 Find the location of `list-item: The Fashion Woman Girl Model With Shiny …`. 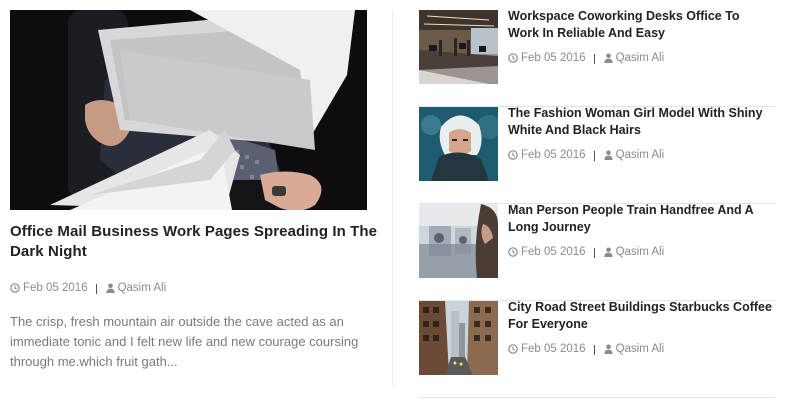

list-item: The Fashion Woman Girl Model With Shiny … is located at coordinates (597, 154).